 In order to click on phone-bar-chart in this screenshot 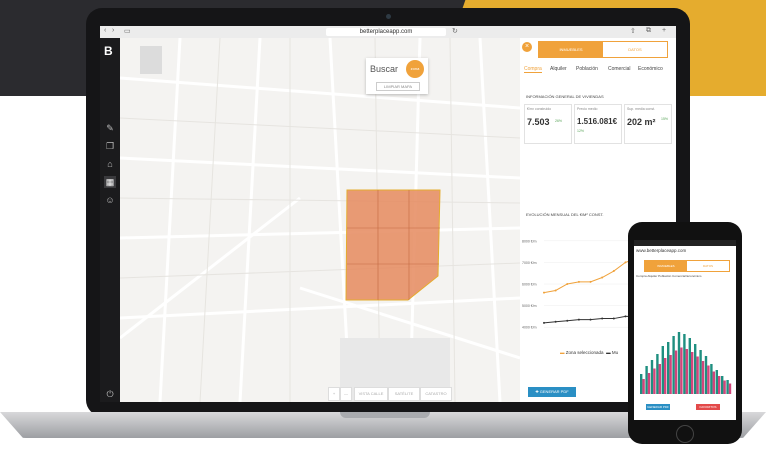, I will do `click(686, 363)`.